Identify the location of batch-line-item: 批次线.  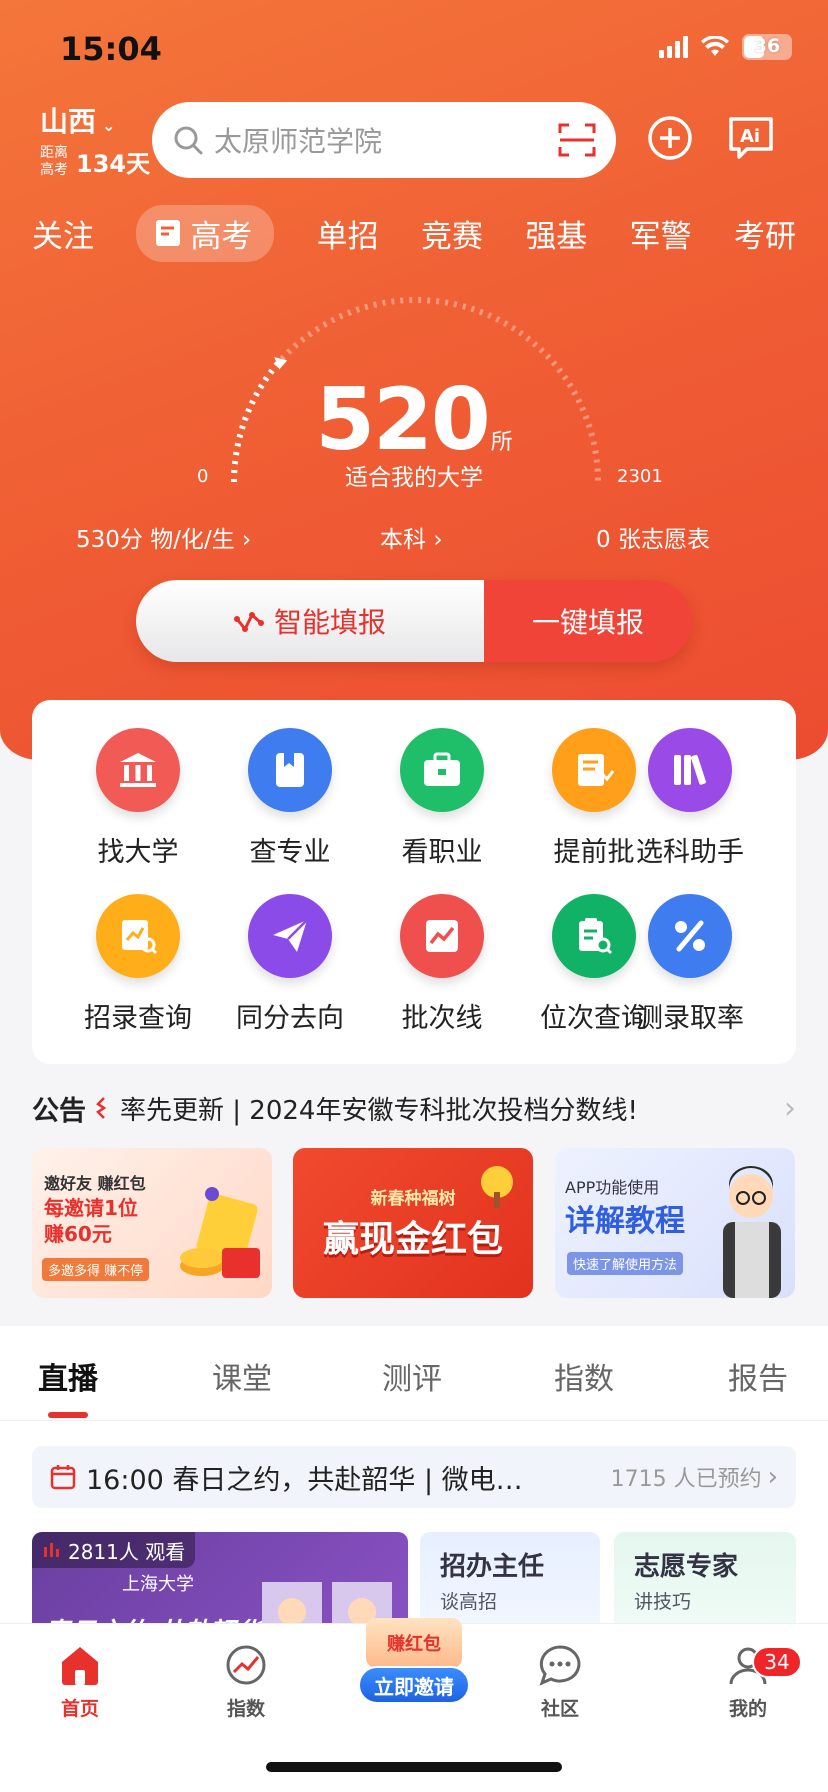
(442, 964).